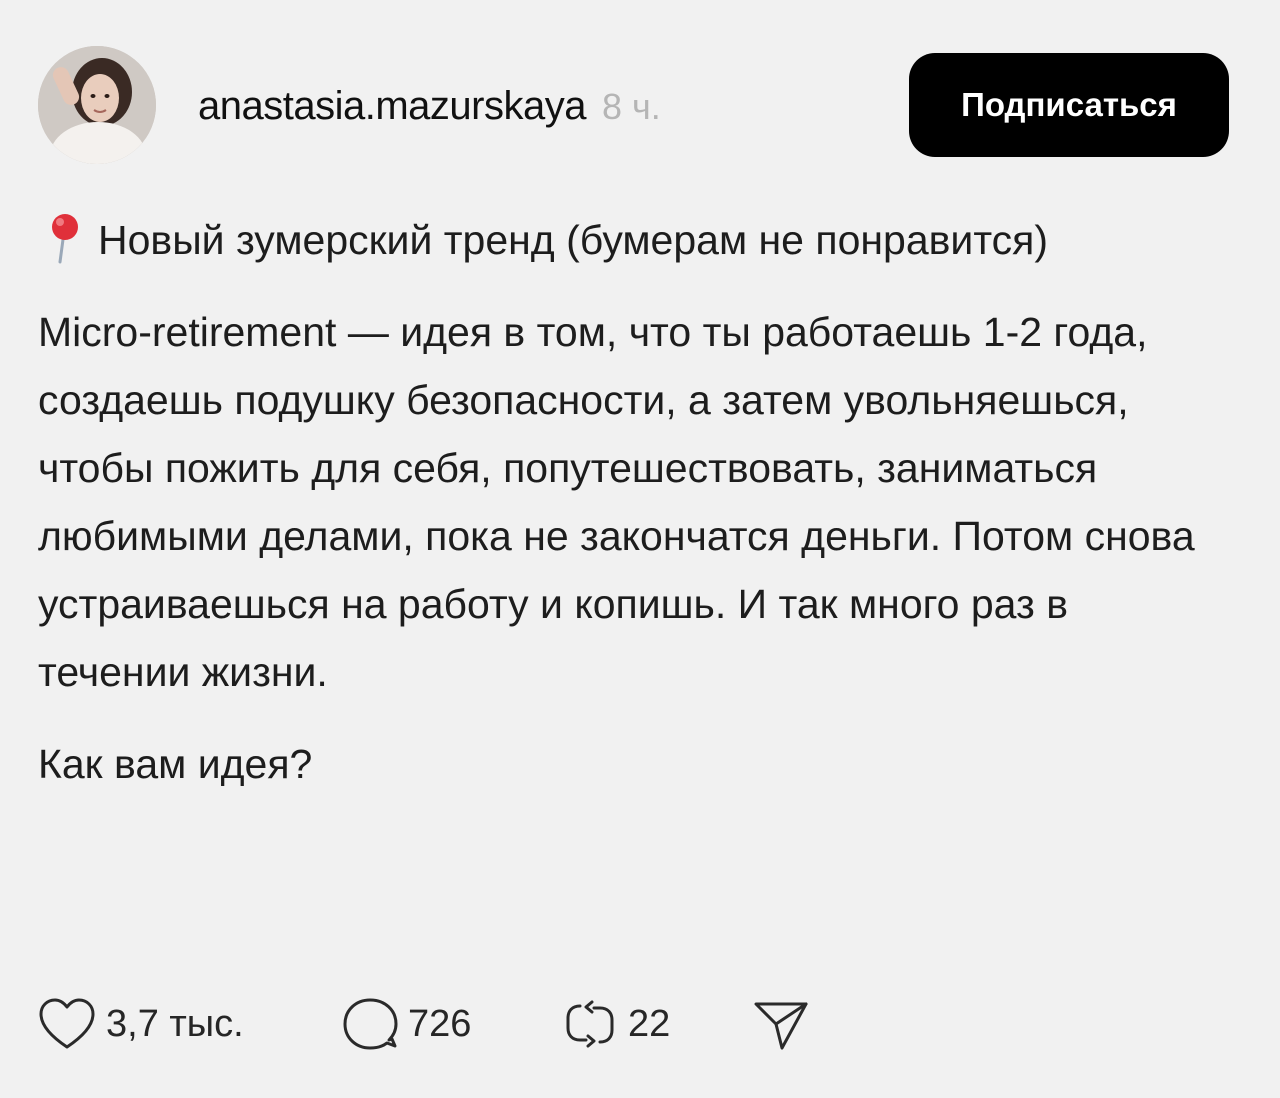 Image resolution: width=1280 pixels, height=1098 pixels. What do you see at coordinates (631, 106) in the screenshot?
I see `post-timestamp: 8 ч.` at bounding box center [631, 106].